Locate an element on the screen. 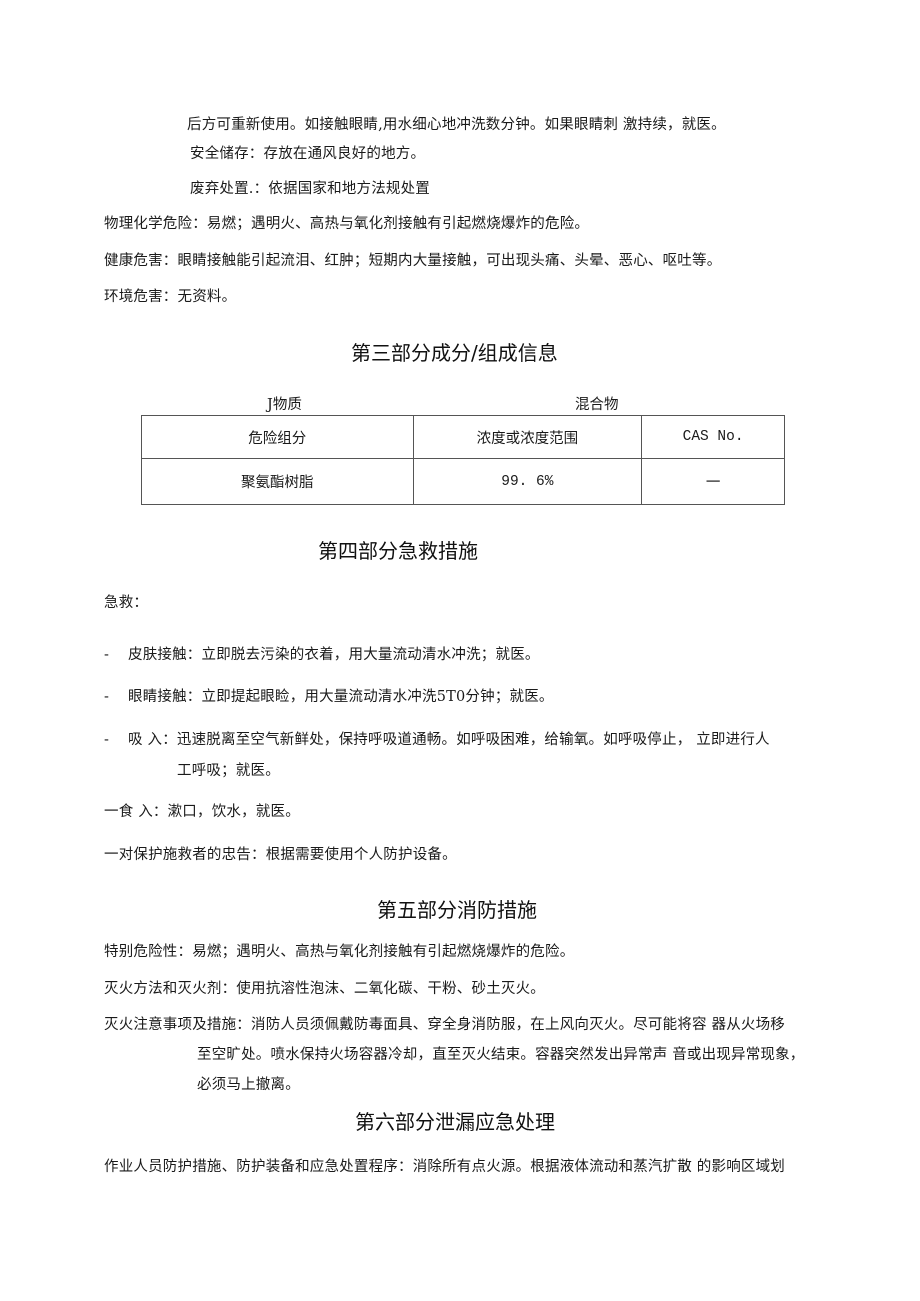 This screenshot has width=920, height=1301. special-hazard-text: 特别危险性：易燃；遇明火、高热与氧化剂接触有引起燃烧爆炸的危险。 is located at coordinates (339, 952).